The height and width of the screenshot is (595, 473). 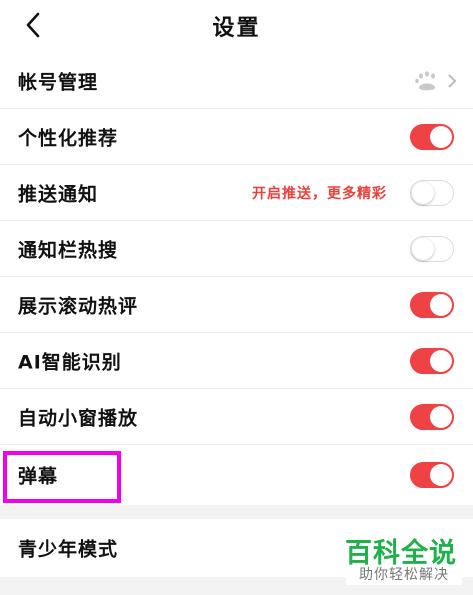 I want to click on push-promo-text: 开启推送，更多精彩, so click(x=319, y=193).